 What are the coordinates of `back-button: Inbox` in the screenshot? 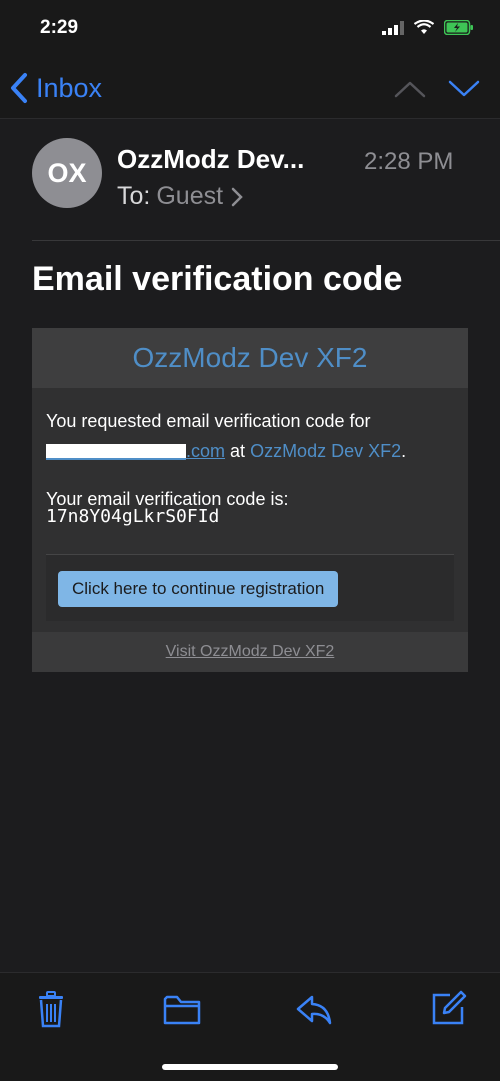 It's located at (55, 88).